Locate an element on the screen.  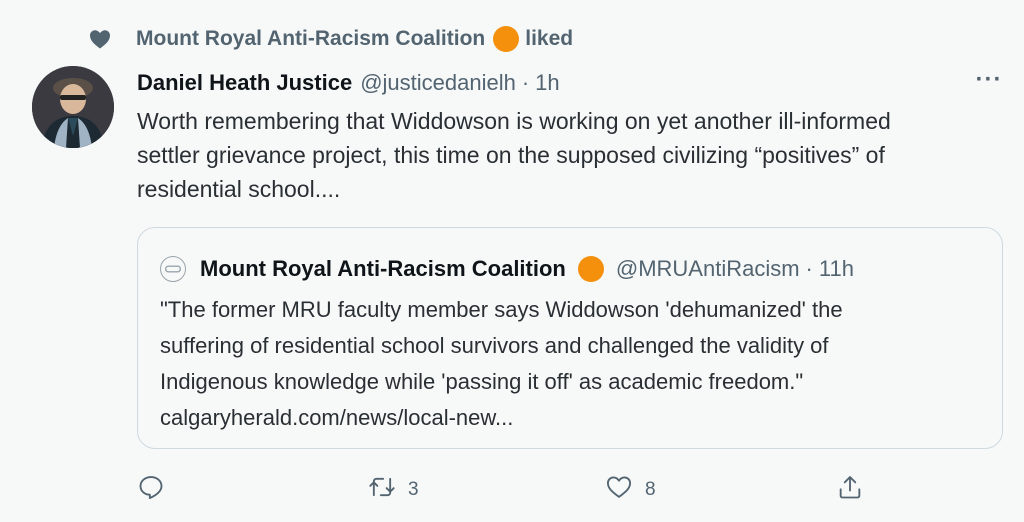
quoted-avatar is located at coordinates (173, 269).